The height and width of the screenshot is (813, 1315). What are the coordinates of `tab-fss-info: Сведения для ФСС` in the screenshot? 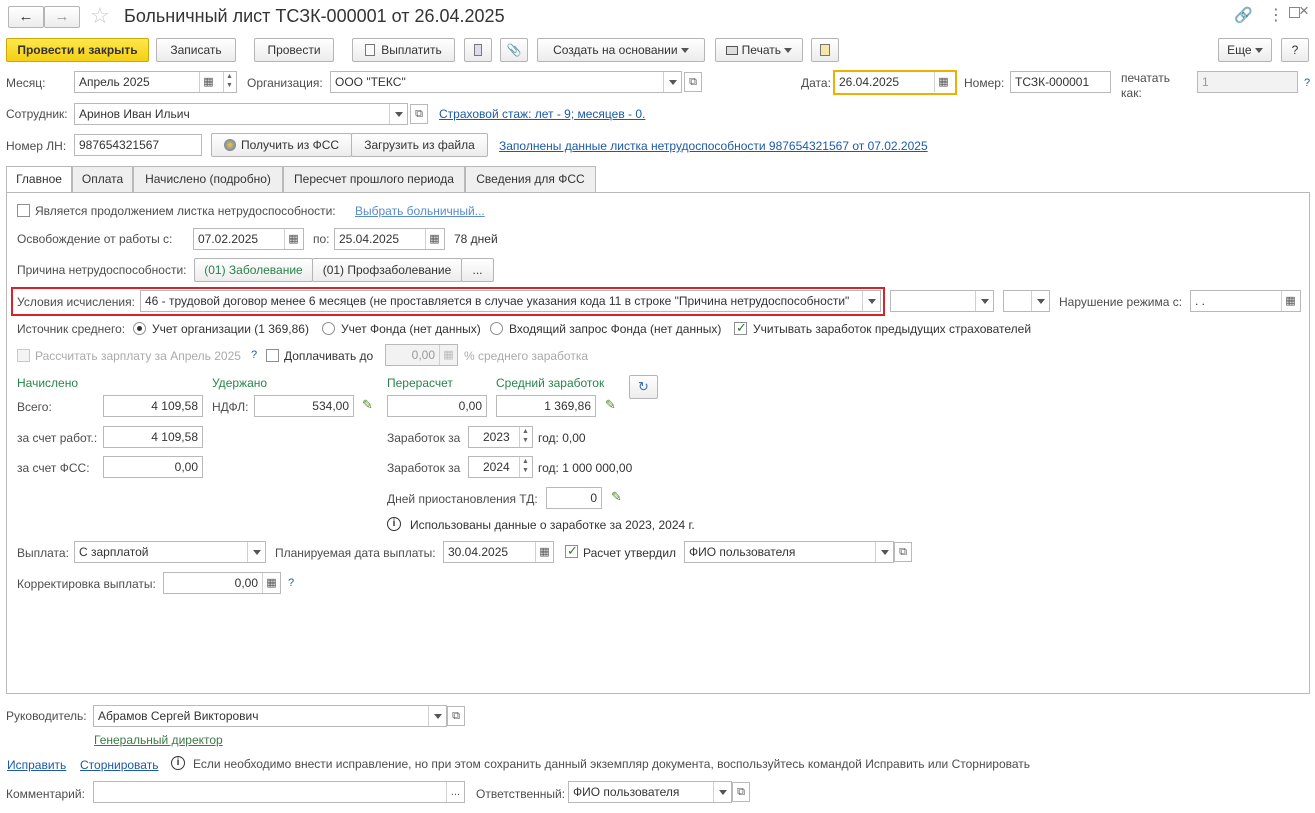 It's located at (530, 179).